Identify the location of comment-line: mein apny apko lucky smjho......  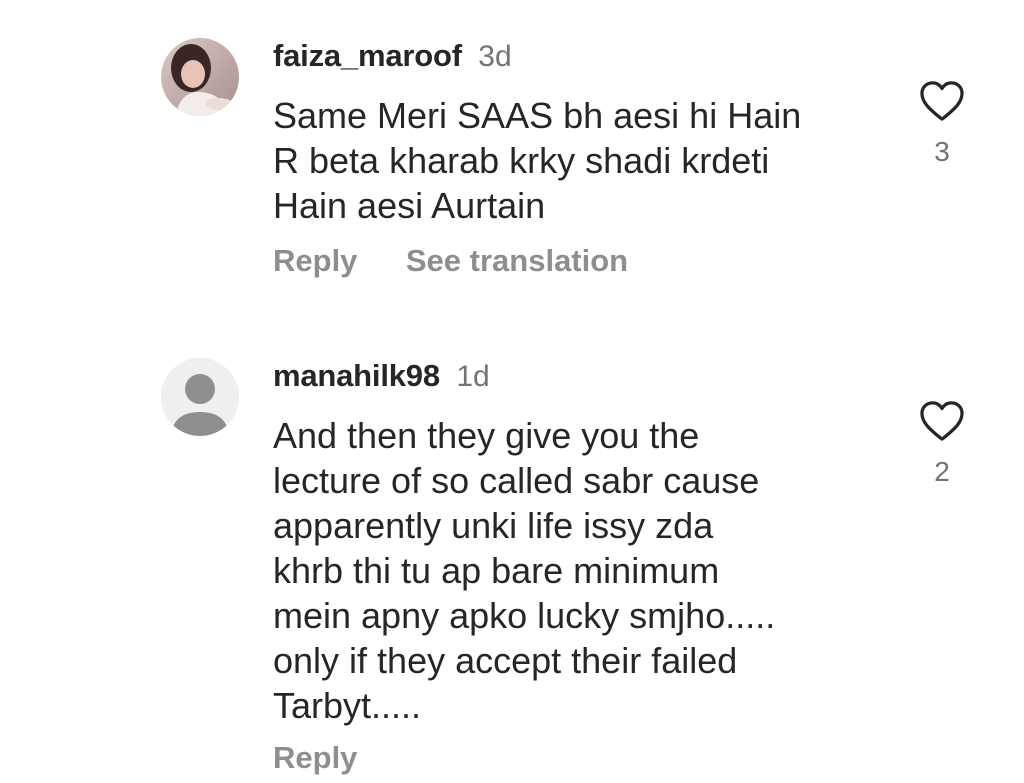
(524, 615).